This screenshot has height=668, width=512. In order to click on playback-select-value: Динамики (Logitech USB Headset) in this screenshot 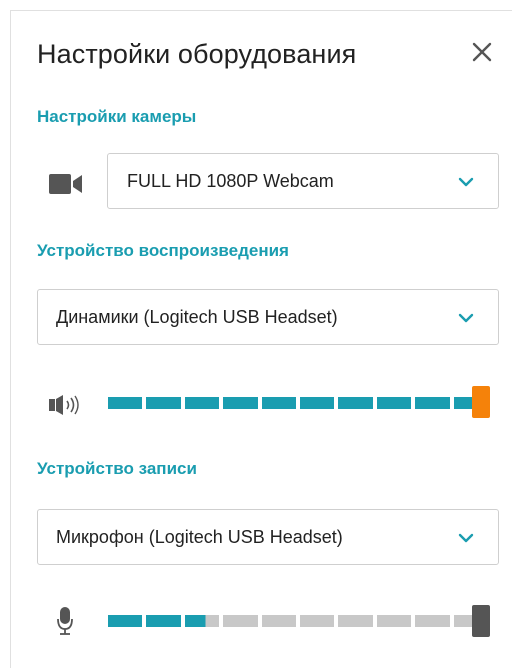, I will do `click(197, 317)`.